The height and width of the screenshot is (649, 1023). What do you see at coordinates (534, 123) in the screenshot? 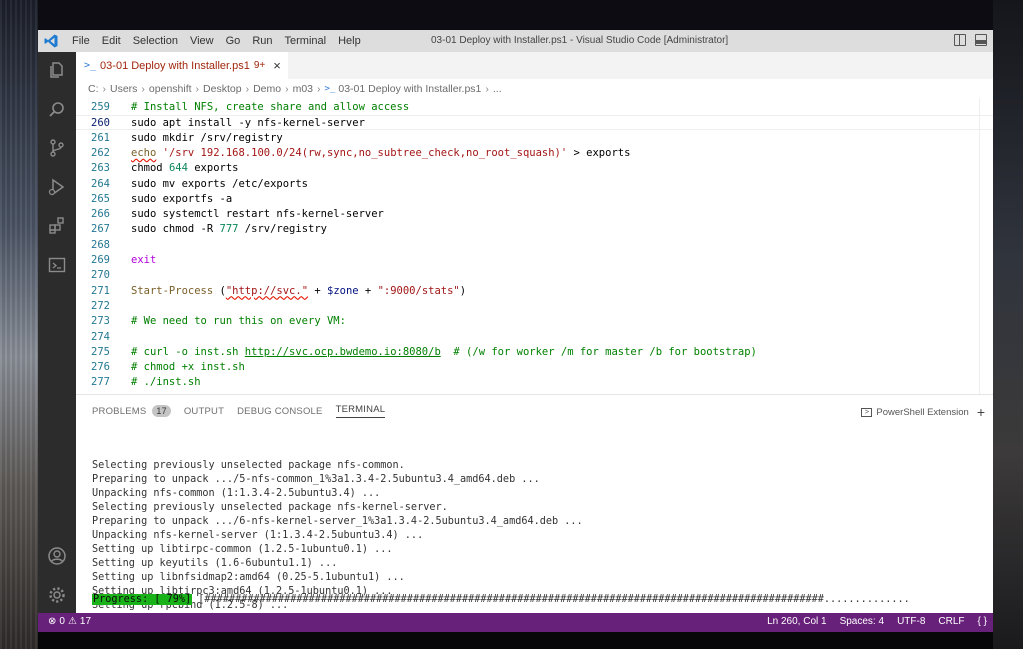
I see `code-line: 260 sudo apt install -y nfs-kernel-server` at bounding box center [534, 123].